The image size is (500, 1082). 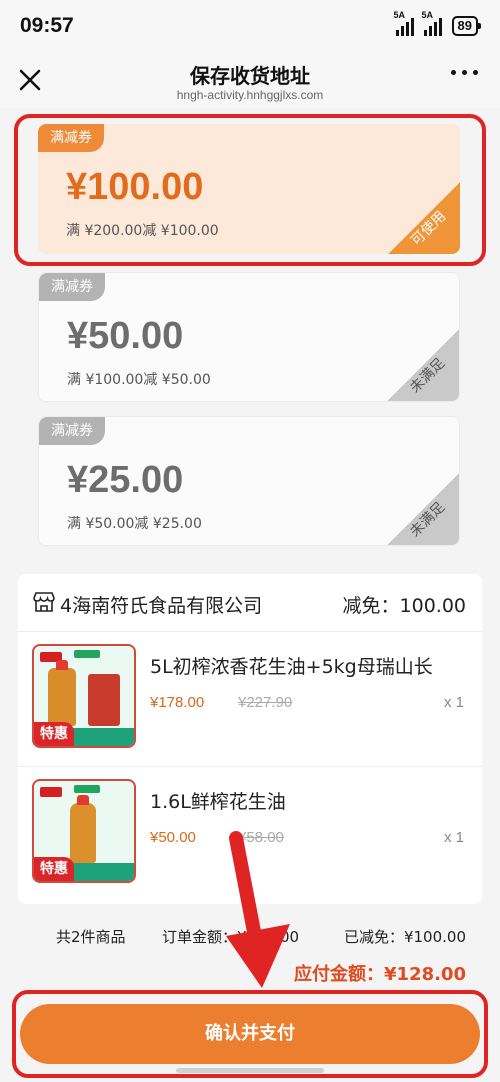 I want to click on shop-icon, so click(x=44, y=602).